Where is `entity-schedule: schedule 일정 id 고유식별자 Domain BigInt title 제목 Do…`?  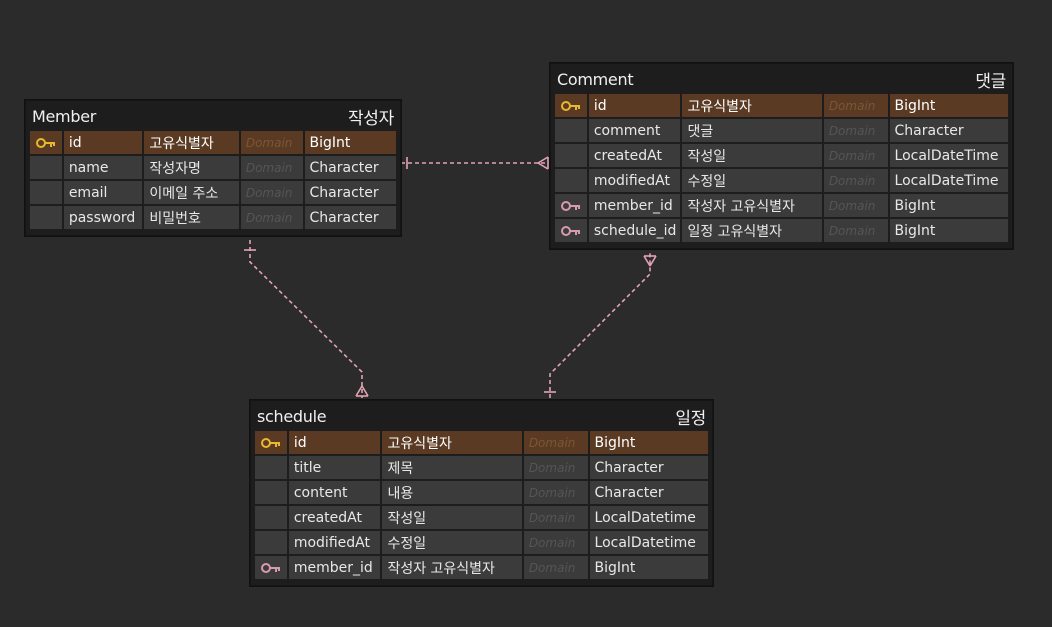 entity-schedule: schedule 일정 id 고유식별자 Domain BigInt title 제목 Do… is located at coordinates (481, 493).